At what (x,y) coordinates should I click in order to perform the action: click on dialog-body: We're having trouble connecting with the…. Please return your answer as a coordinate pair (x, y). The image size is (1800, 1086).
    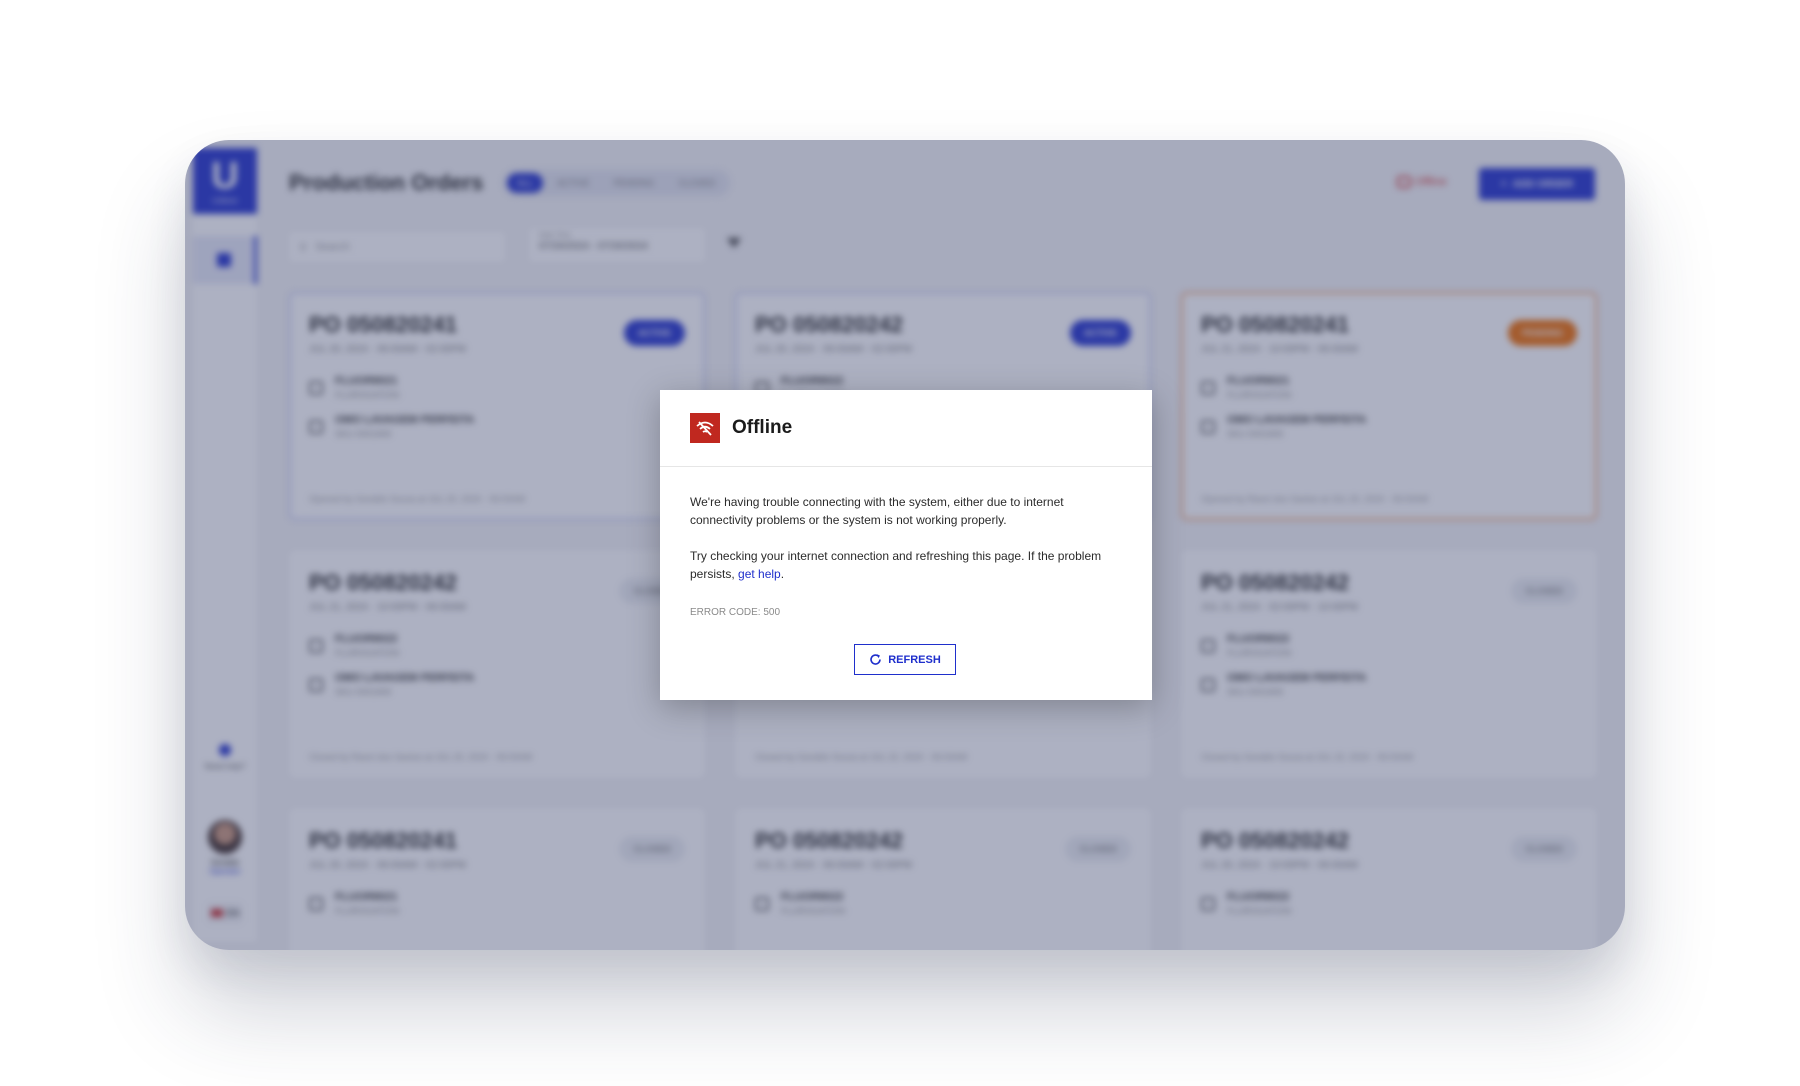
    Looking at the image, I should click on (906, 542).